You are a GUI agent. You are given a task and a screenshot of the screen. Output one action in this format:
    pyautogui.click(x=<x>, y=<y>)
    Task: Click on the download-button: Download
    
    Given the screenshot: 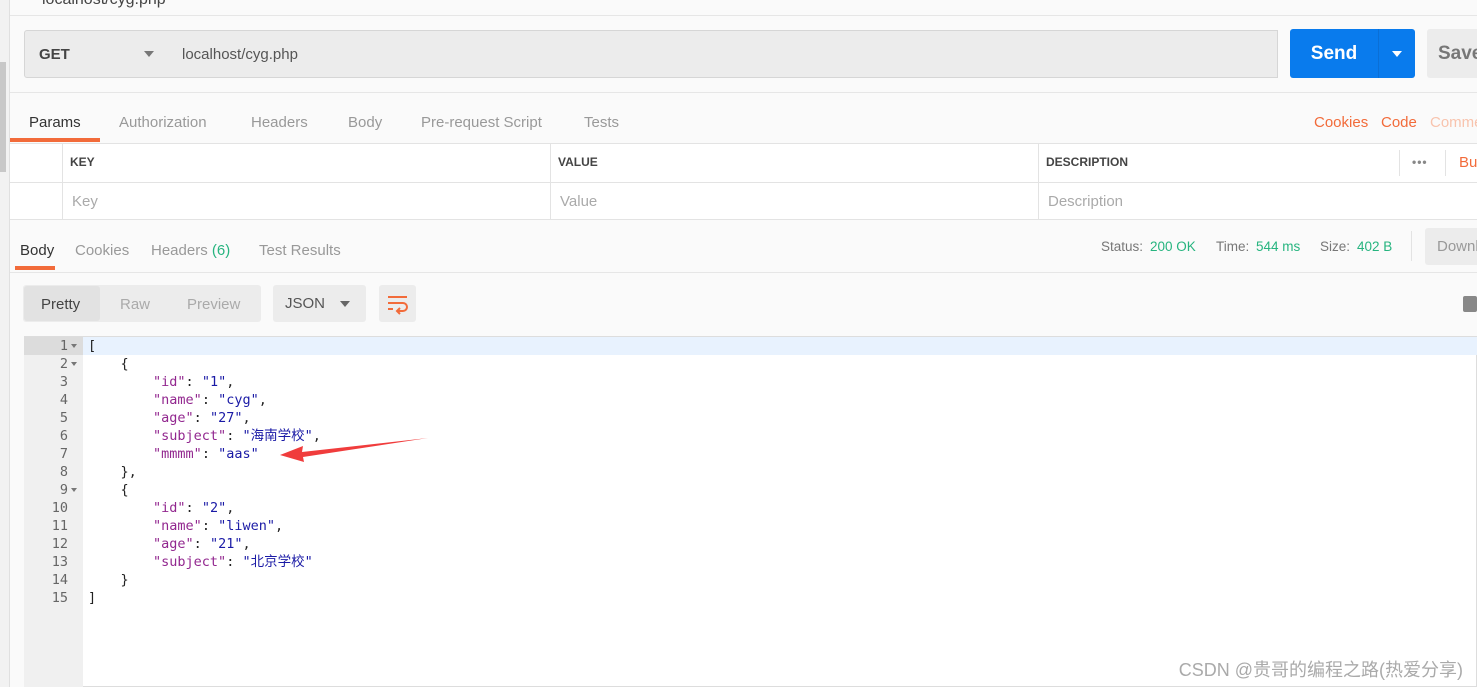 What is the action you would take?
    pyautogui.click(x=1451, y=246)
    